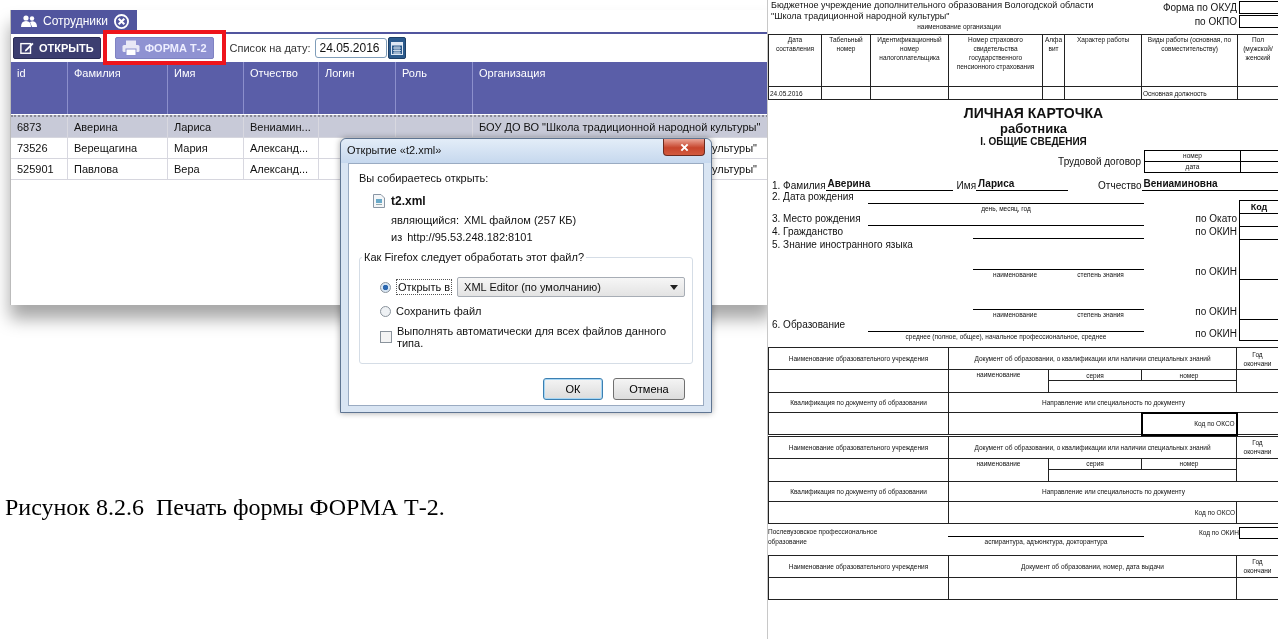 This screenshot has width=1278, height=639. I want to click on field-label: 3. Место рождения, so click(816, 218).